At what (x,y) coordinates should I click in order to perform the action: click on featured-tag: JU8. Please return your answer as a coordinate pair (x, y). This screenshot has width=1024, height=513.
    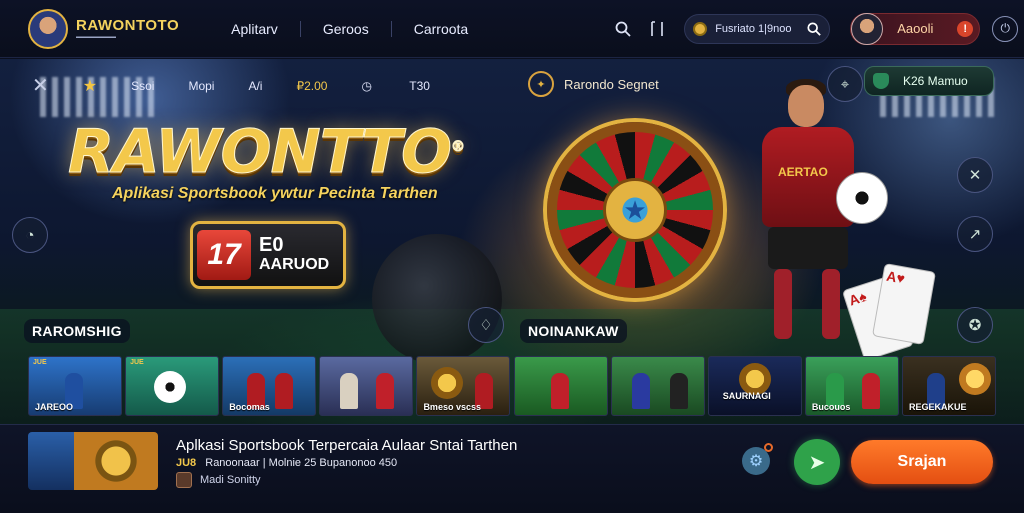
    Looking at the image, I should click on (186, 463).